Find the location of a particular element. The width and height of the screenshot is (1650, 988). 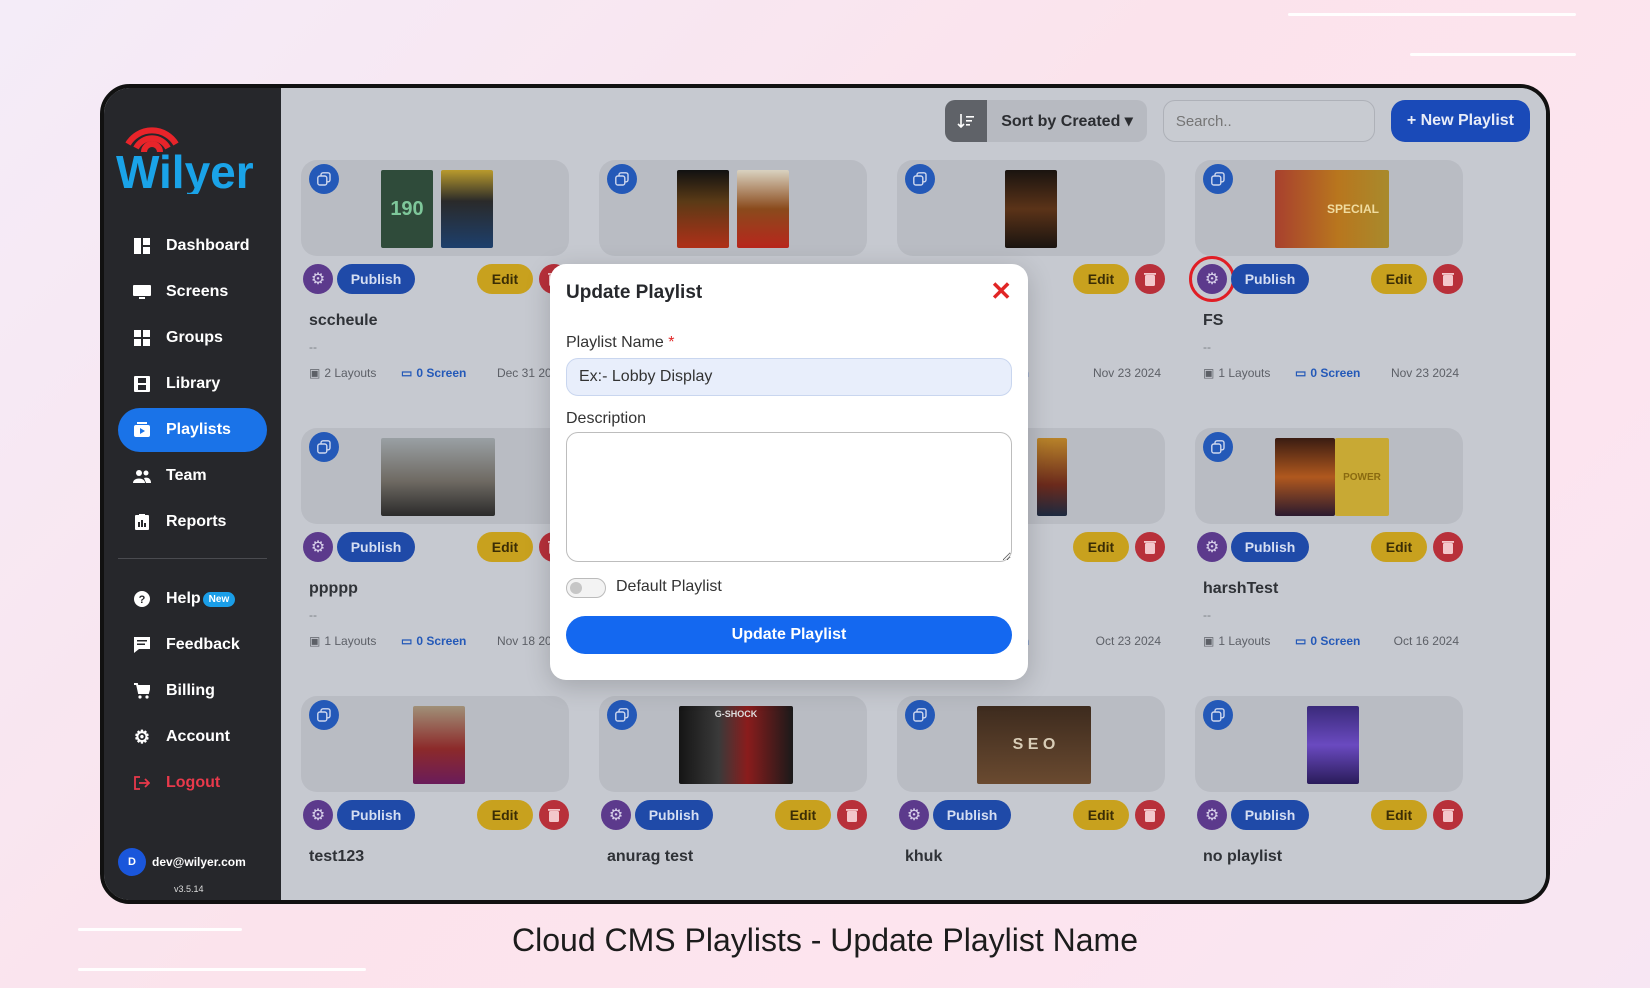

sort-button: Sort by Created ▾ is located at coordinates (1046, 121).